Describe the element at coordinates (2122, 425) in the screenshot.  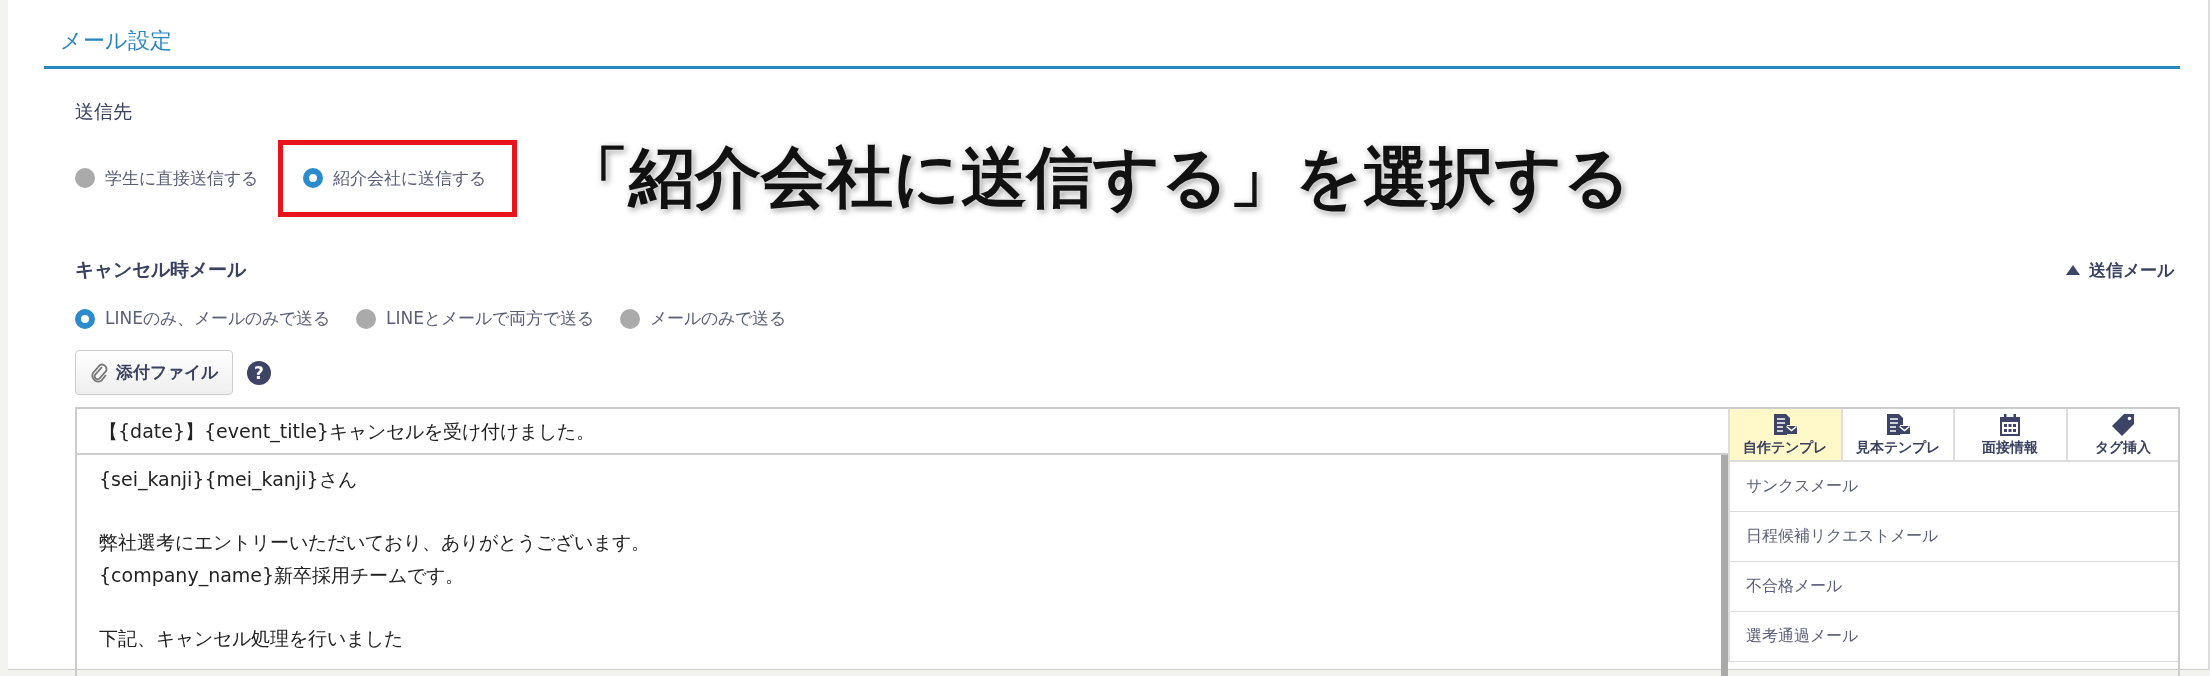
I see `tag-icon` at that location.